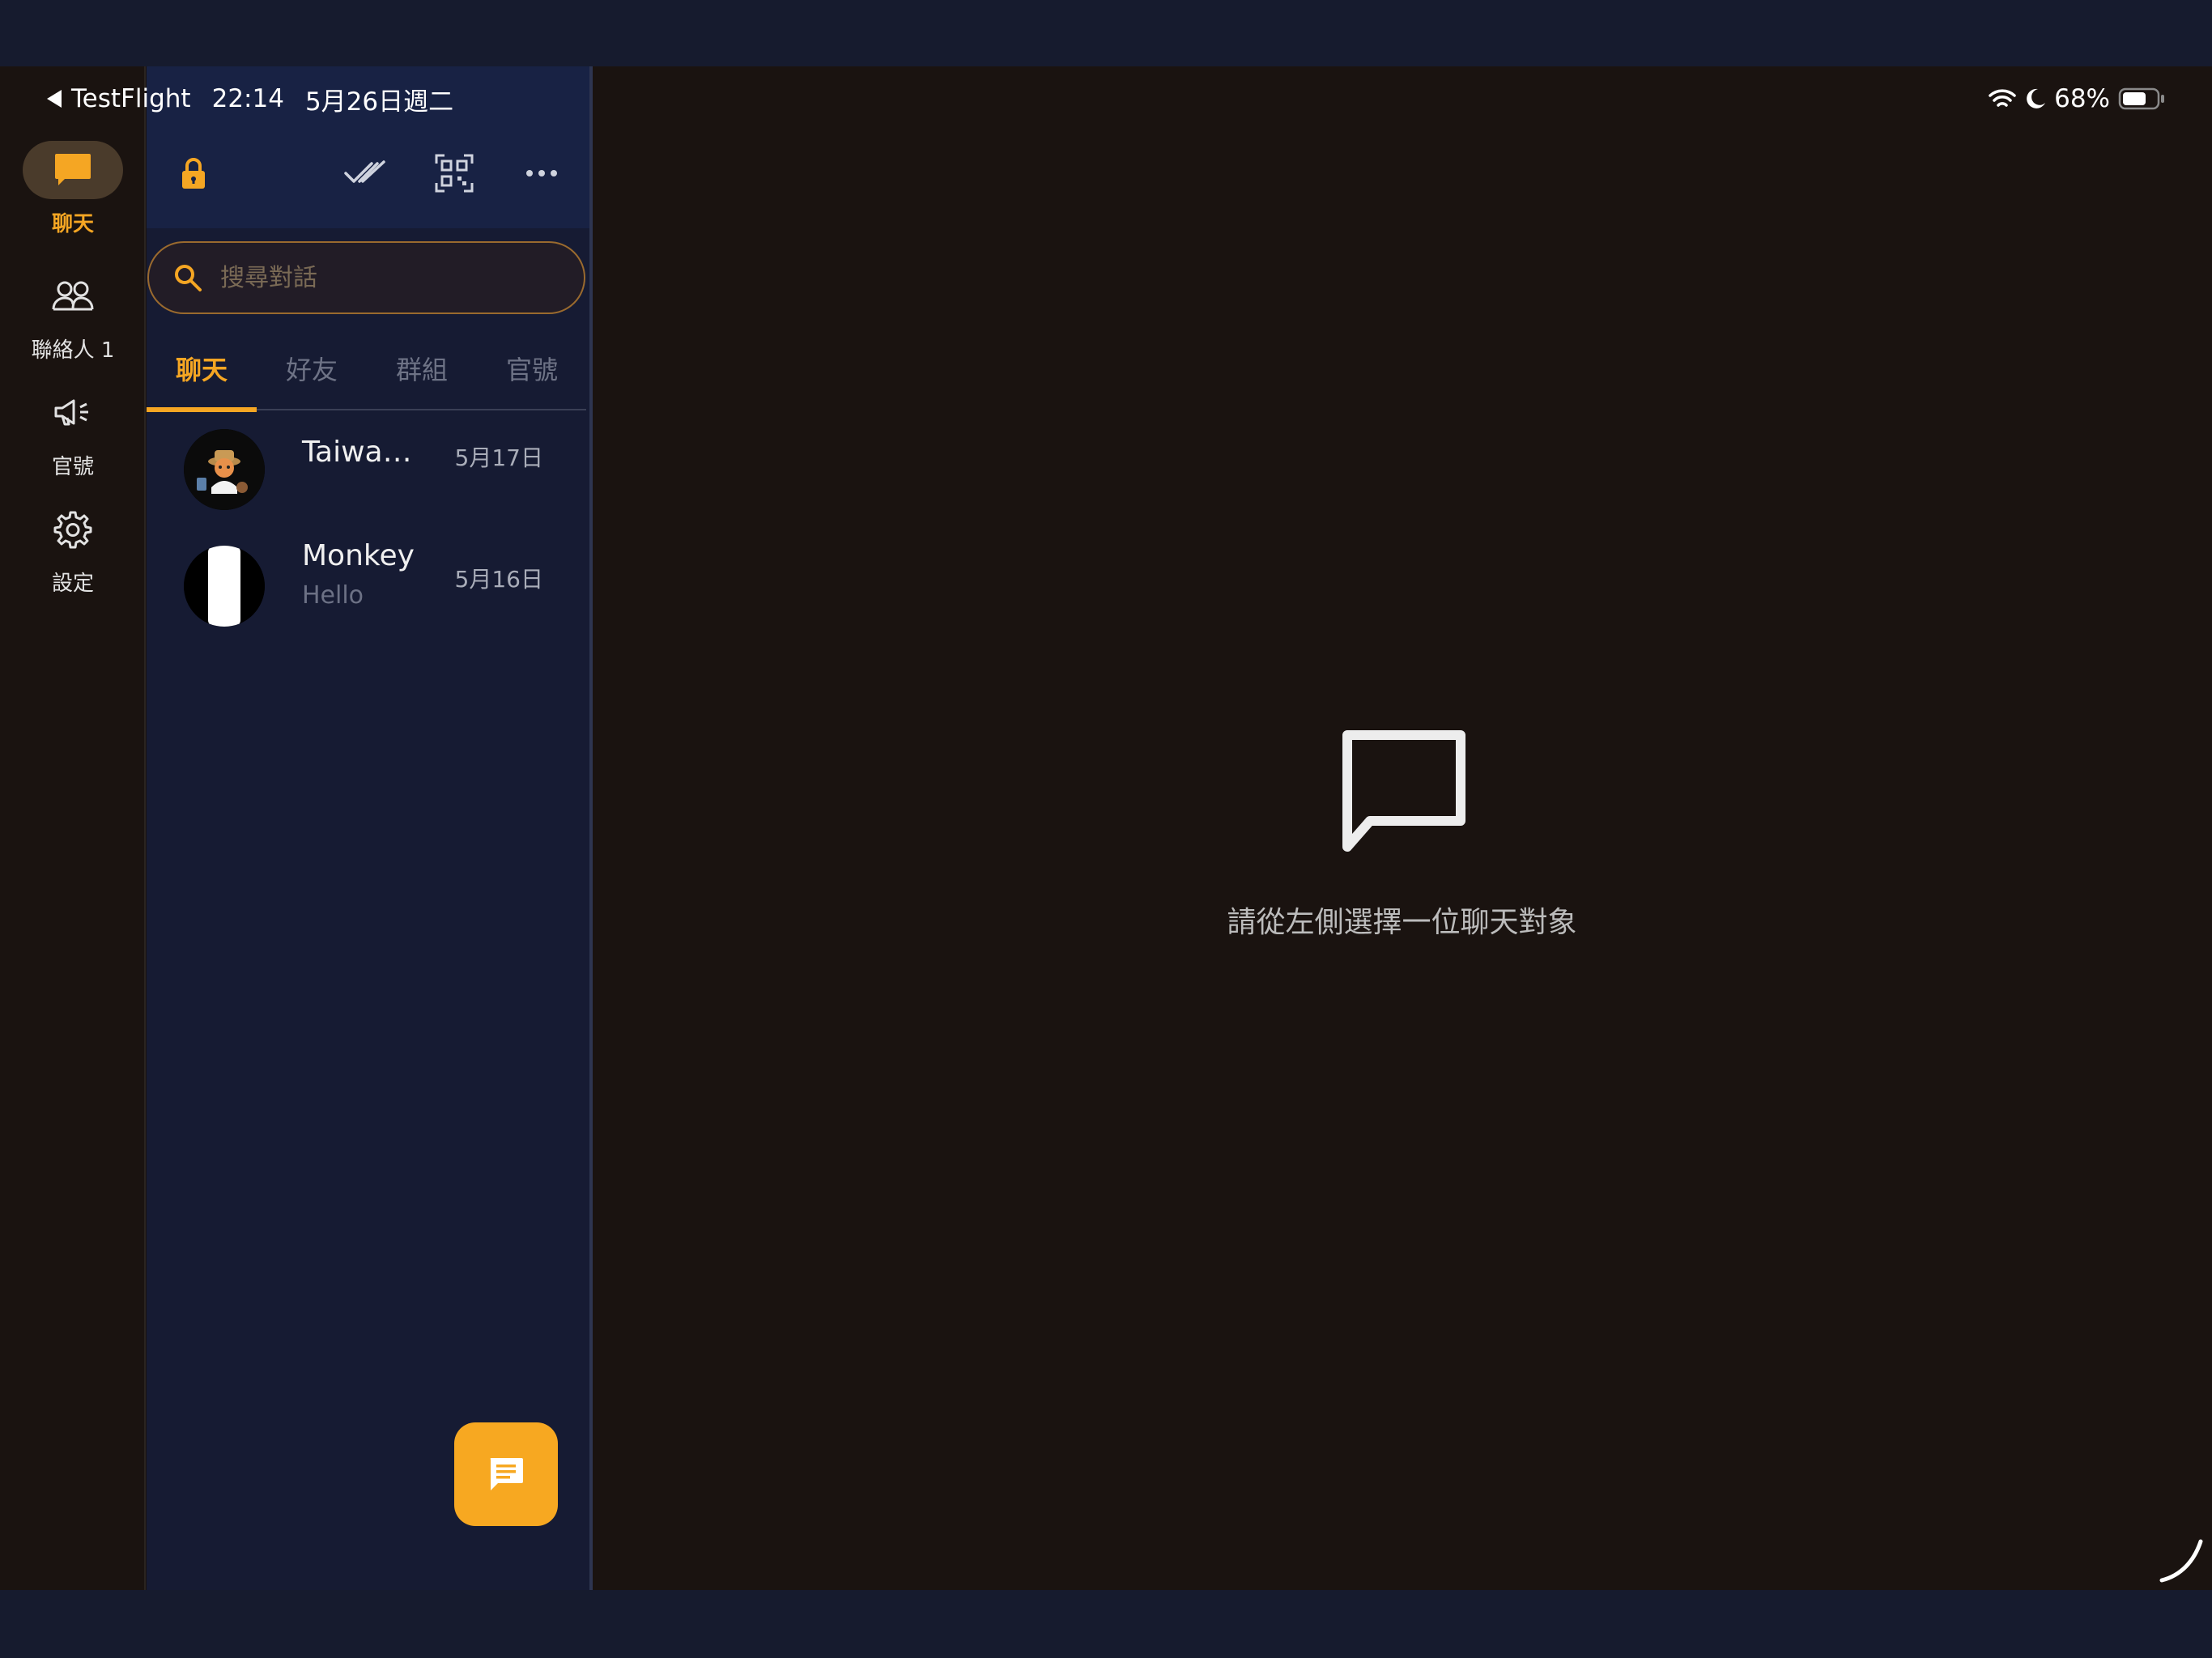  What do you see at coordinates (2037, 98) in the screenshot?
I see `moon-icon` at bounding box center [2037, 98].